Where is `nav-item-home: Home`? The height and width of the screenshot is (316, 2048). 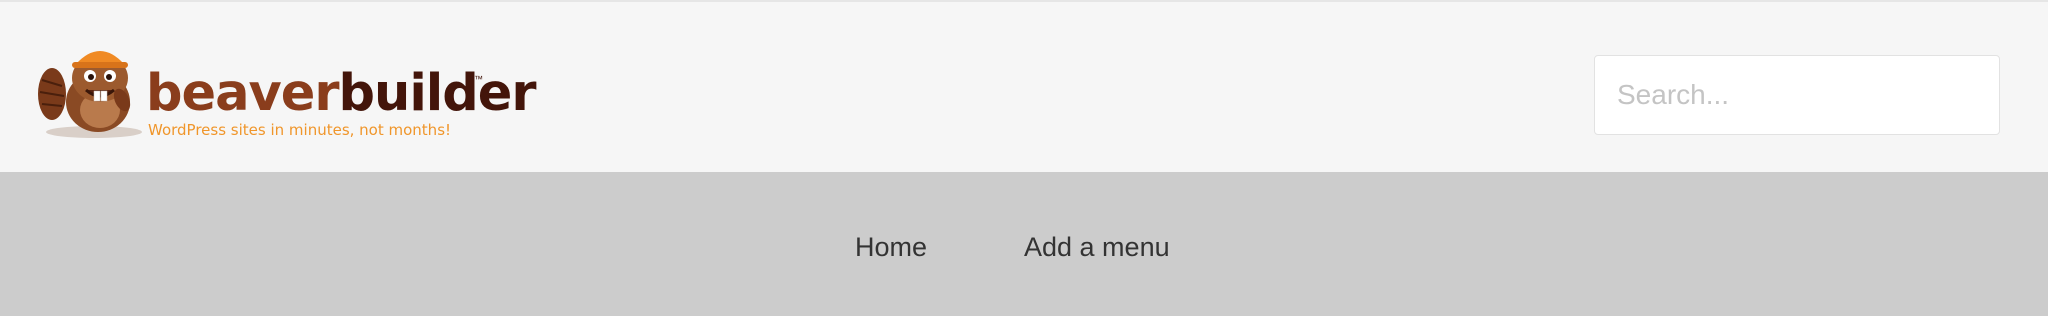
nav-item-home: Home is located at coordinates (891, 247).